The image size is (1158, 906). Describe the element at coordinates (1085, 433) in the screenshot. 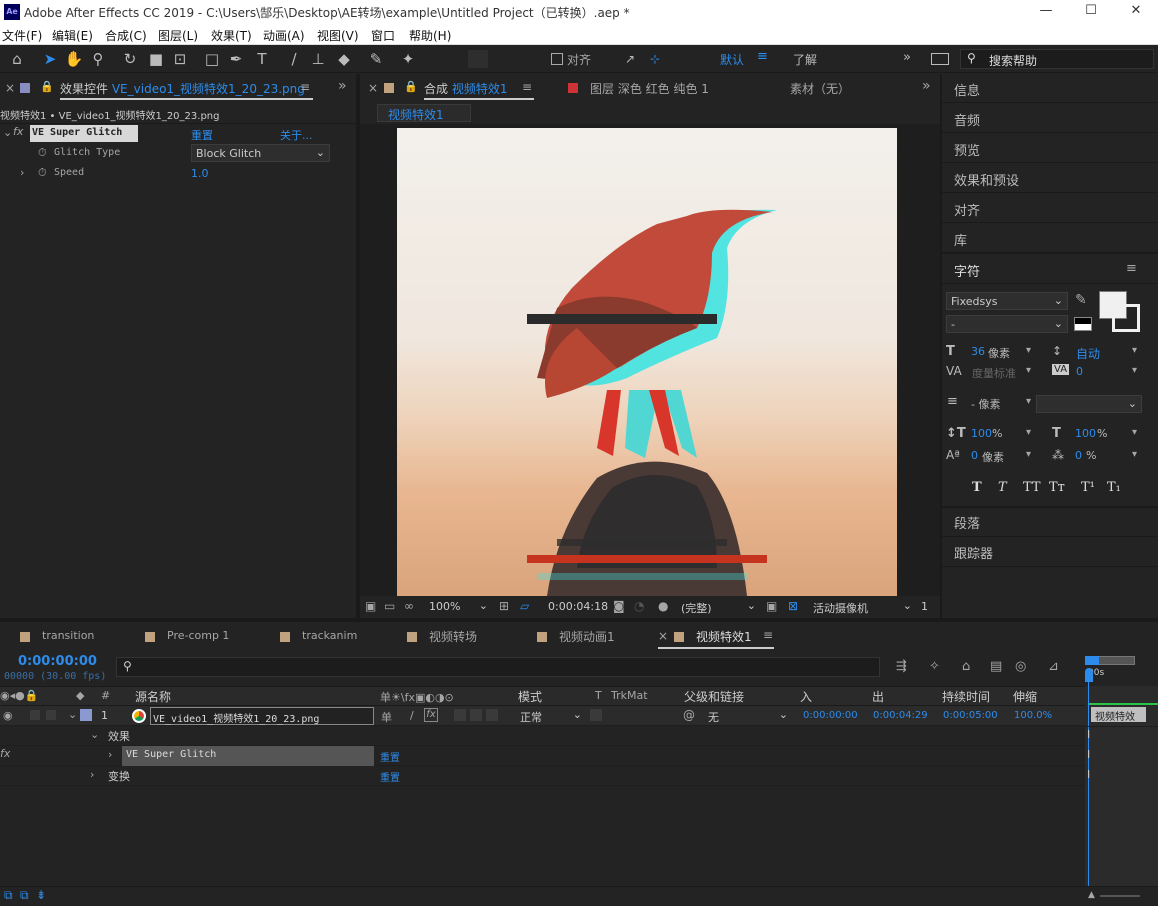

I see `horizontal-scale-value: 100` at that location.